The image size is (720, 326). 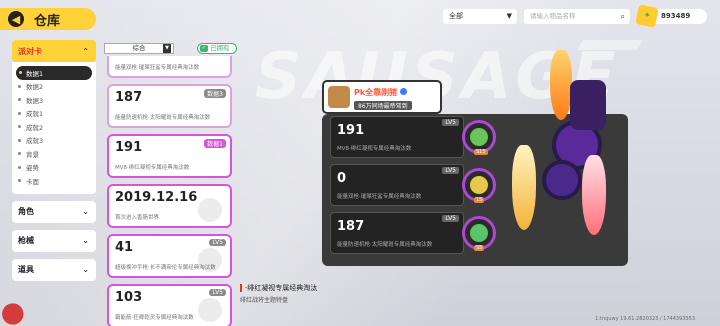 I want to click on card-desc: 霸能箭·狂卿乾灵专属经典淘汰数, so click(x=154, y=318).